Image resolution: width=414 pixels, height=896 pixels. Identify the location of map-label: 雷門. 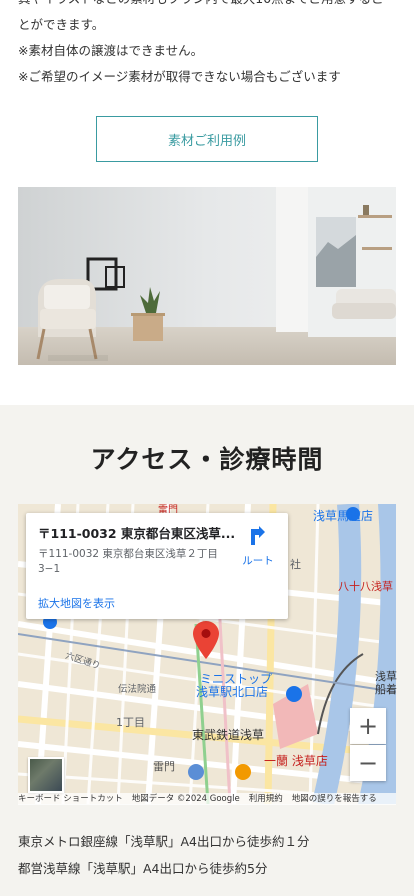
(164, 766).